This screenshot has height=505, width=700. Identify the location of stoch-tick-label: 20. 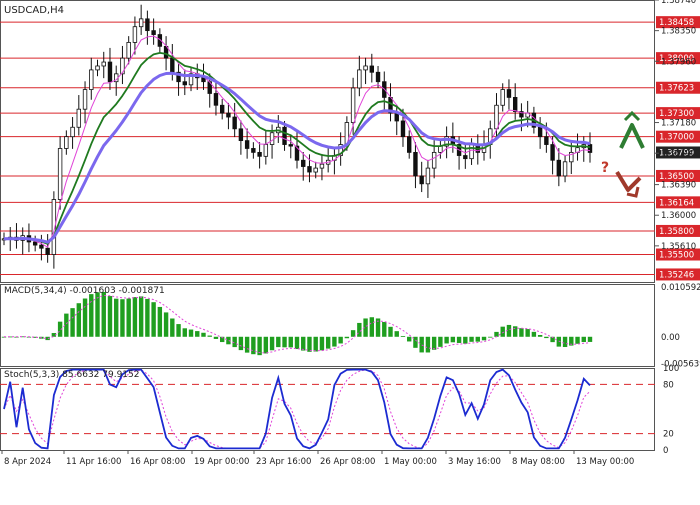
(668, 435).